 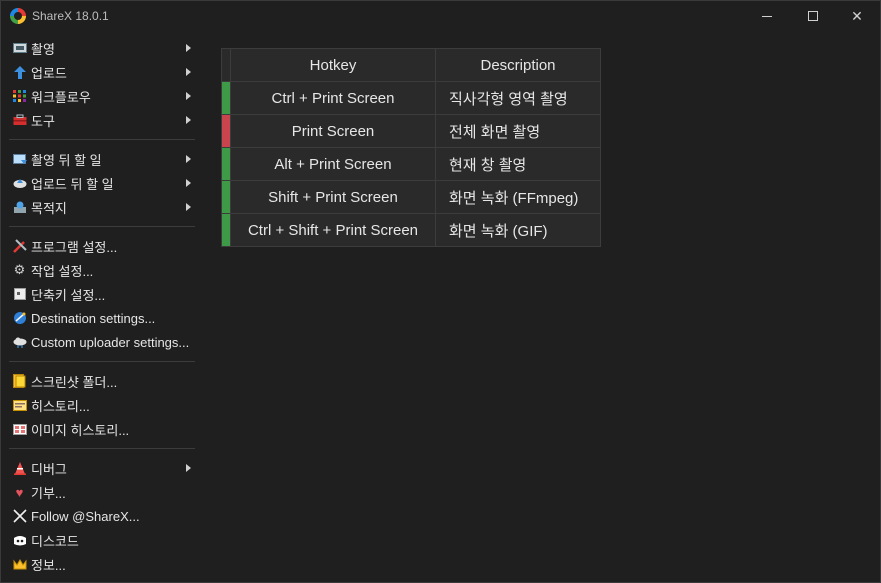 I want to click on upload-arrow-icon, so click(x=19, y=72).